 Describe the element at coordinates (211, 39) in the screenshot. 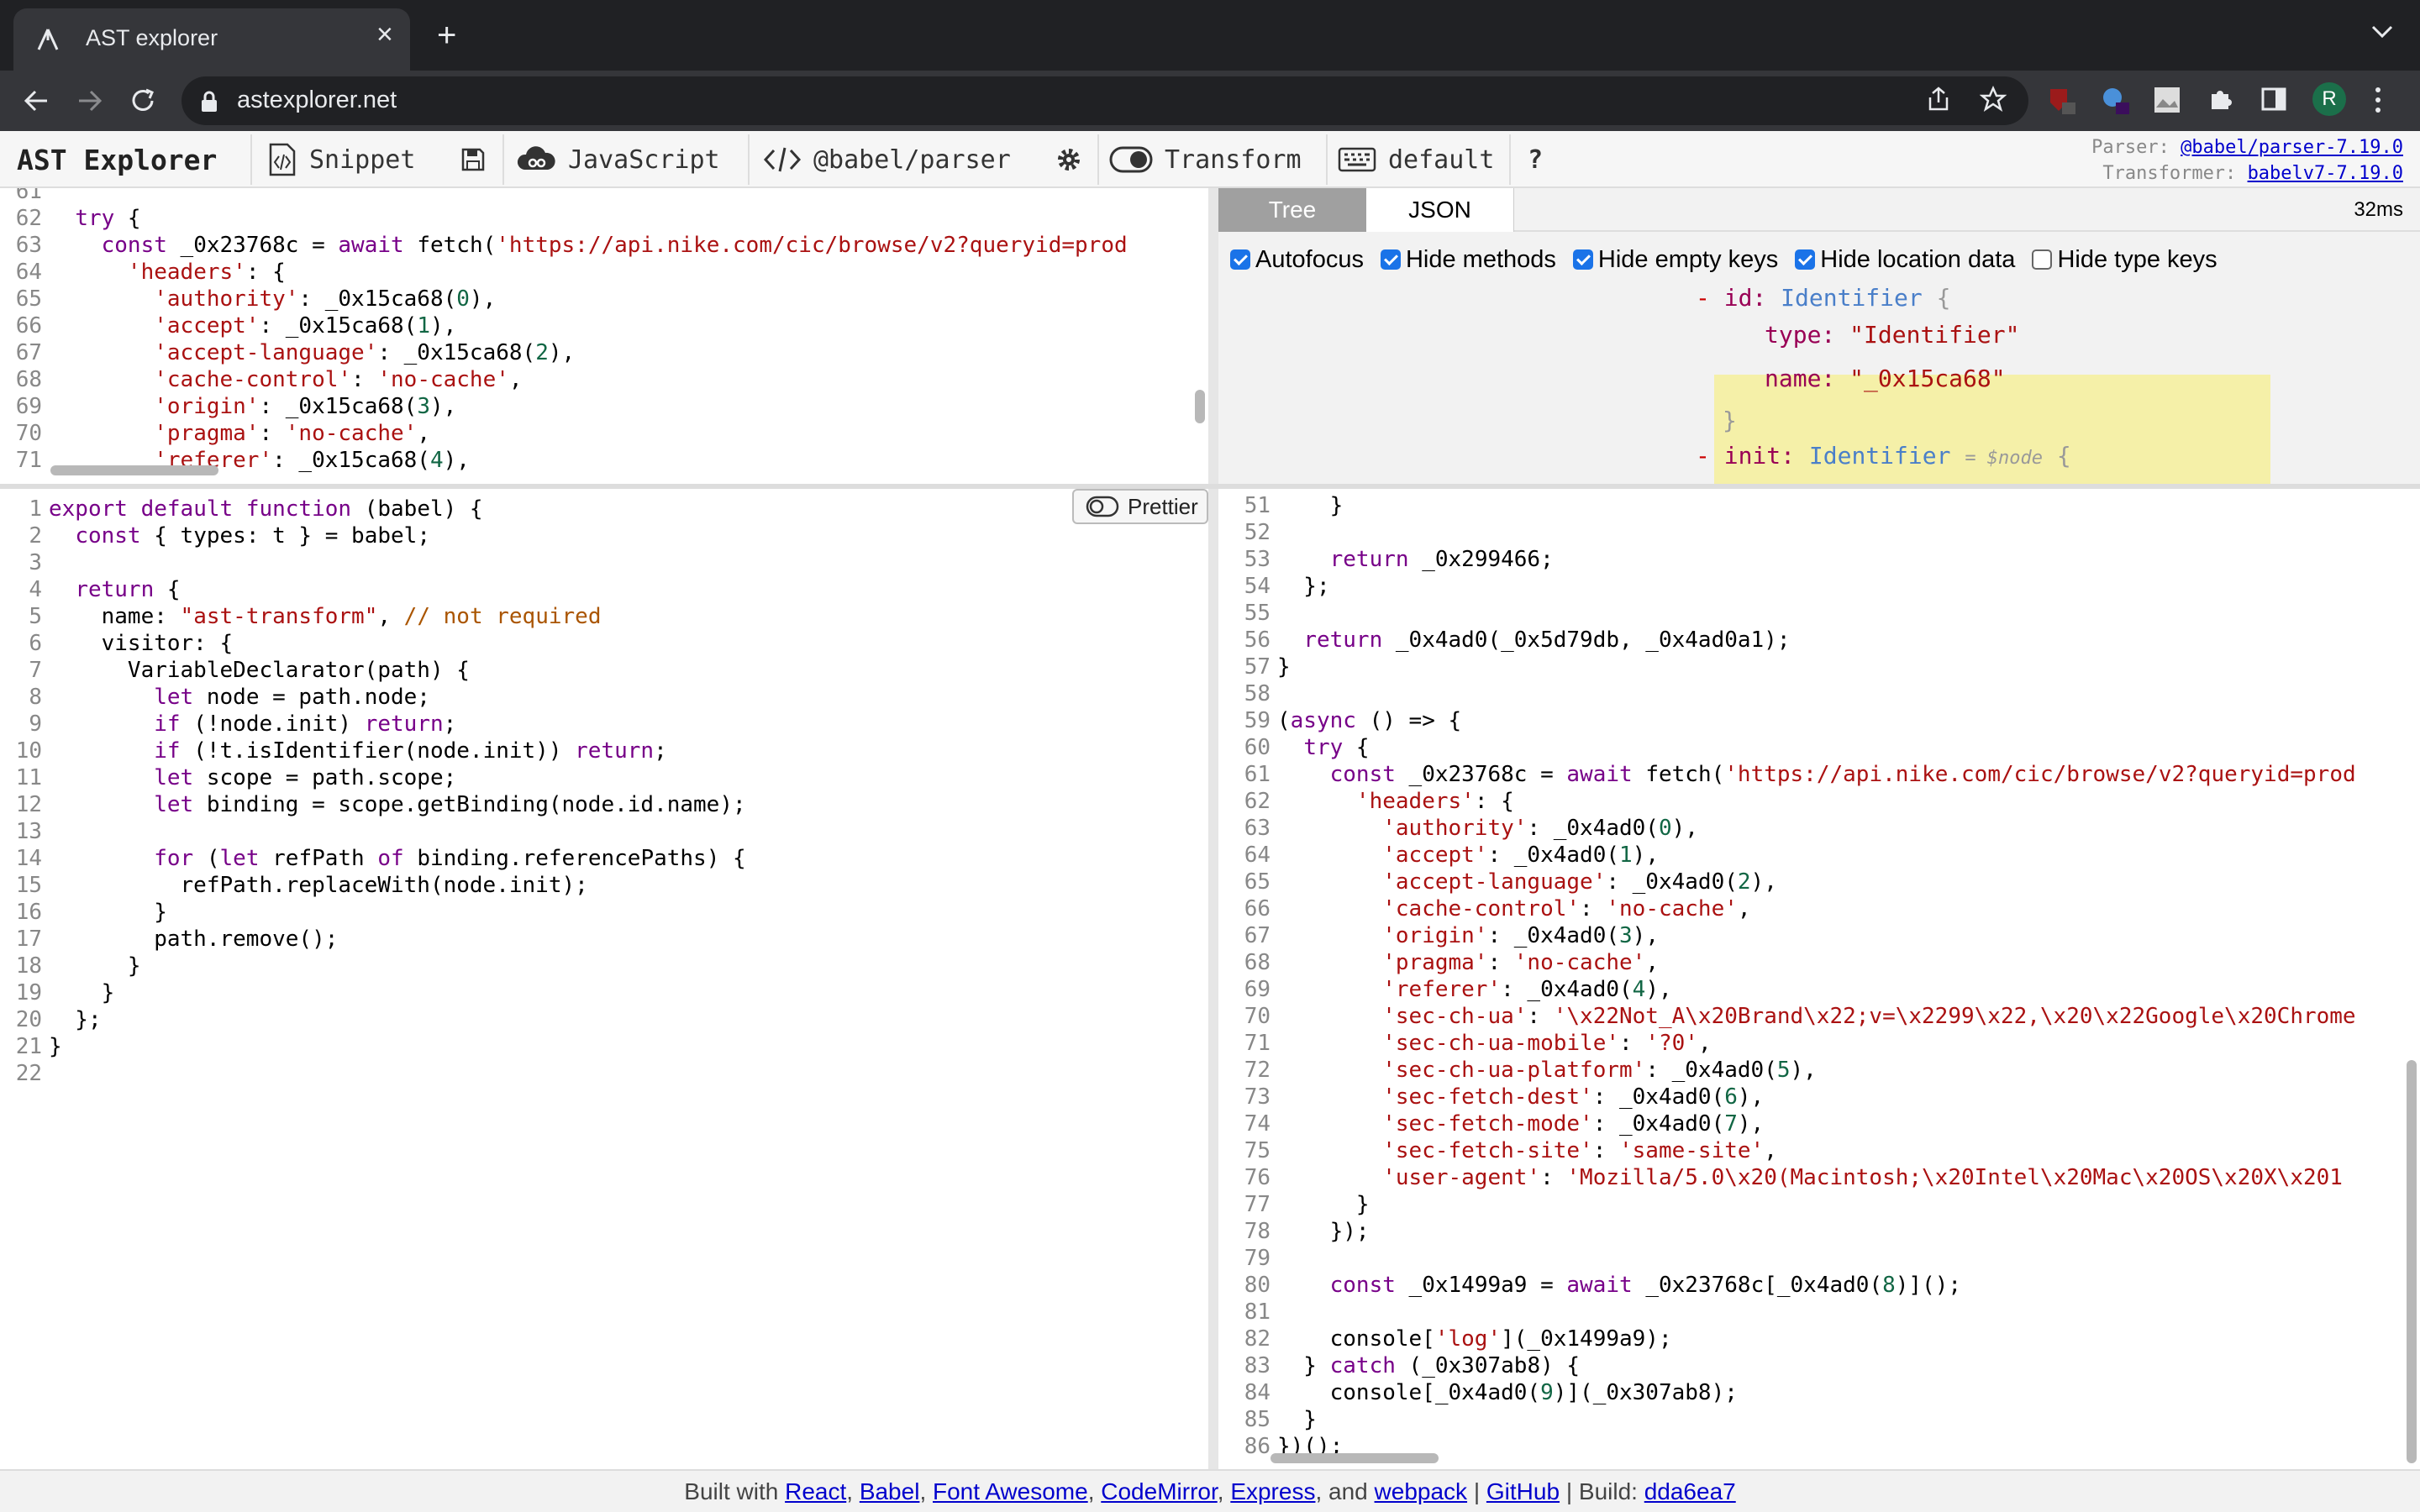

I see `browser-tab-ast-explorer: AST explorer ×` at that location.